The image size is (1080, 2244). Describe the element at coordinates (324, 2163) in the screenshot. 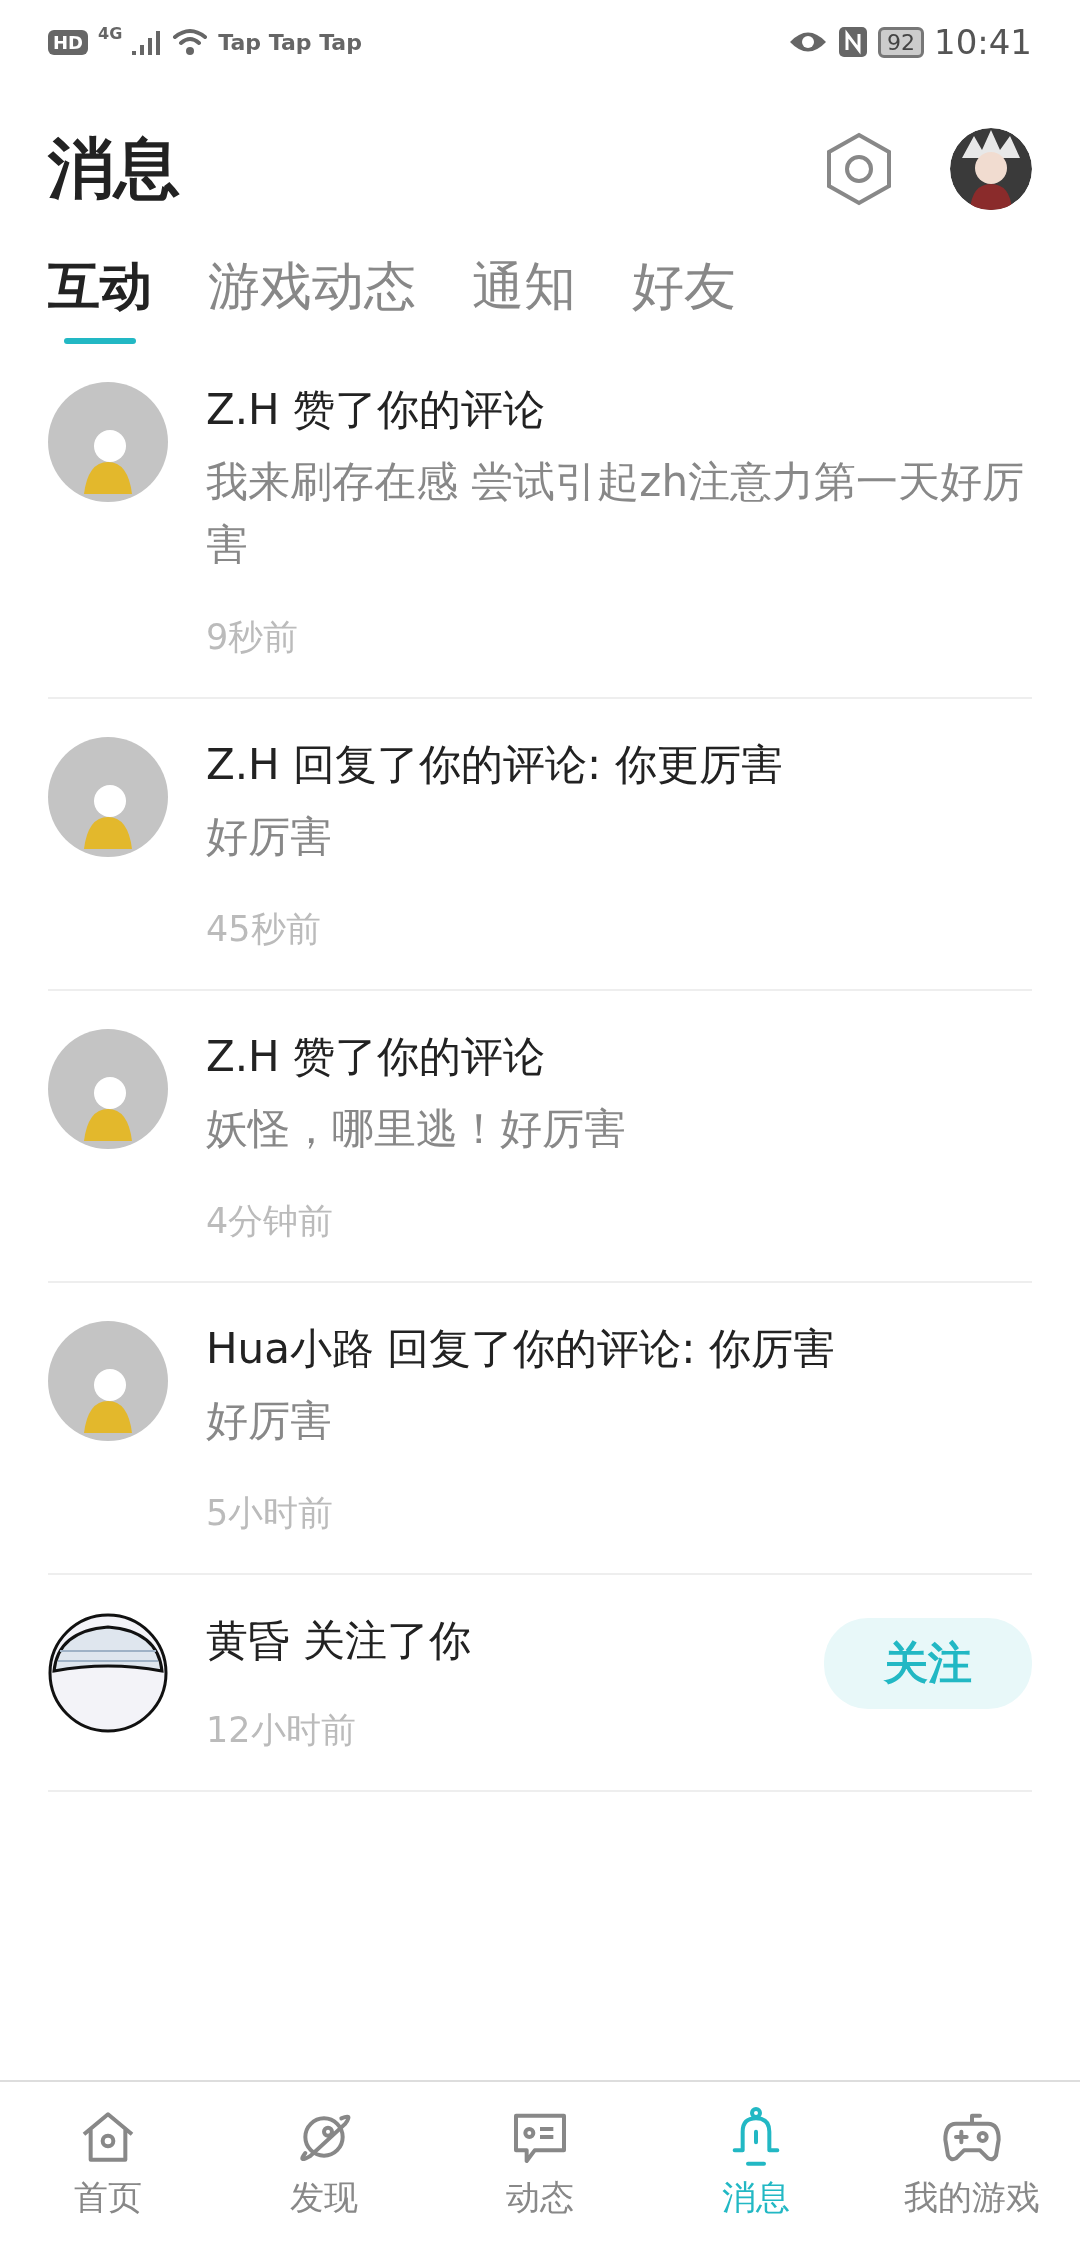

I see `nav-tab: 发现` at that location.